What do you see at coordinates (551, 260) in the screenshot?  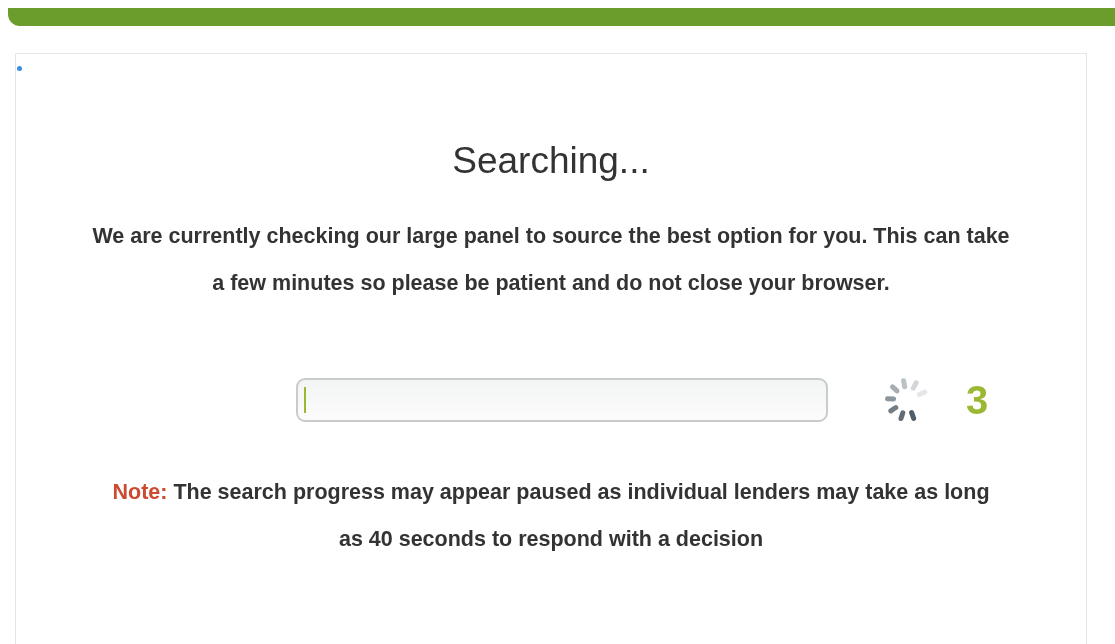 I see `status-message: We are currently checking our large panel to source the best option for you. This can take a few minutes so please be patient and do not close your browser.` at bounding box center [551, 260].